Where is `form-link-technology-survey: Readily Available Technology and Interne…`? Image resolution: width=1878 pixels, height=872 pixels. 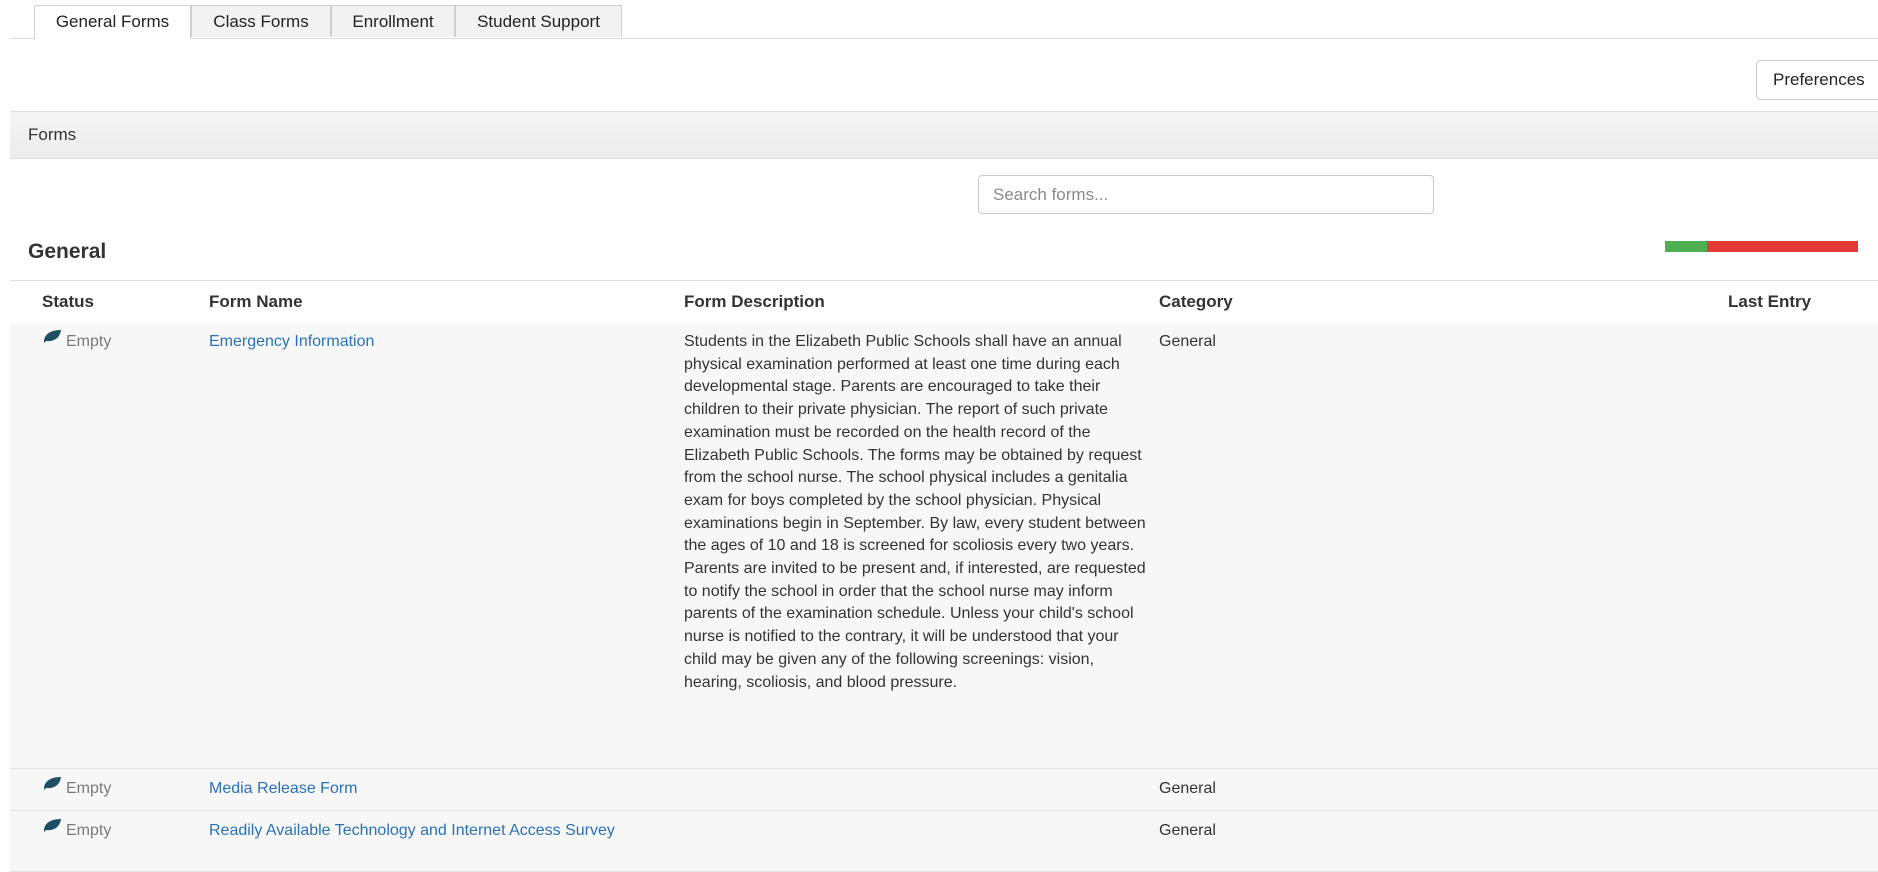 form-link-technology-survey: Readily Available Technology and Interne… is located at coordinates (429, 831).